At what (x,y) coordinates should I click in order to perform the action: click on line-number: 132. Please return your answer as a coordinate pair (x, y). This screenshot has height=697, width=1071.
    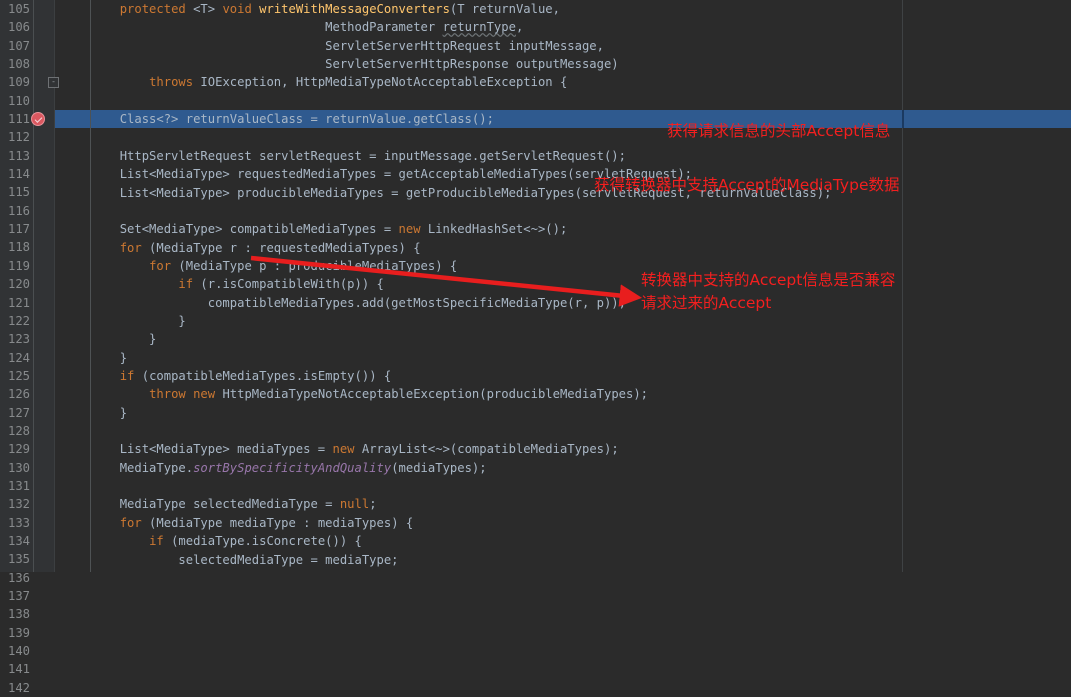
    Looking at the image, I should click on (18, 504).